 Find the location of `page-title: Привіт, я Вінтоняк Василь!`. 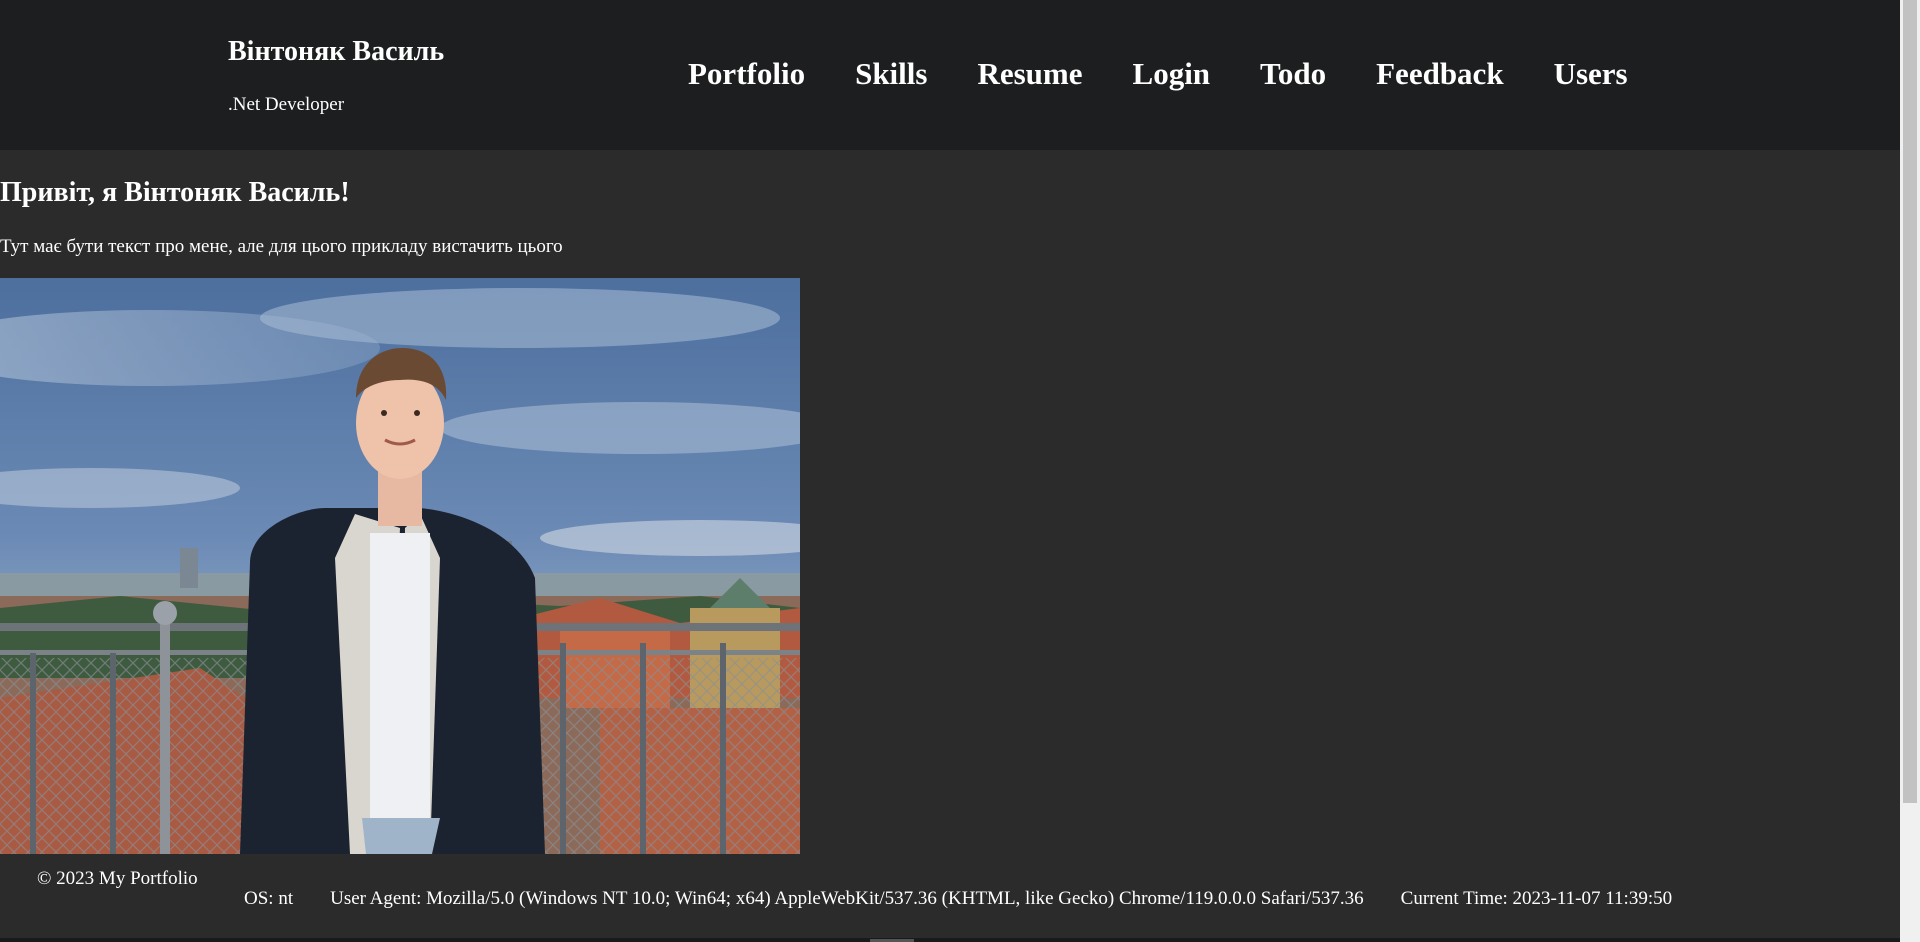

page-title: Привіт, я Вінтоняк Василь! is located at coordinates (175, 192).